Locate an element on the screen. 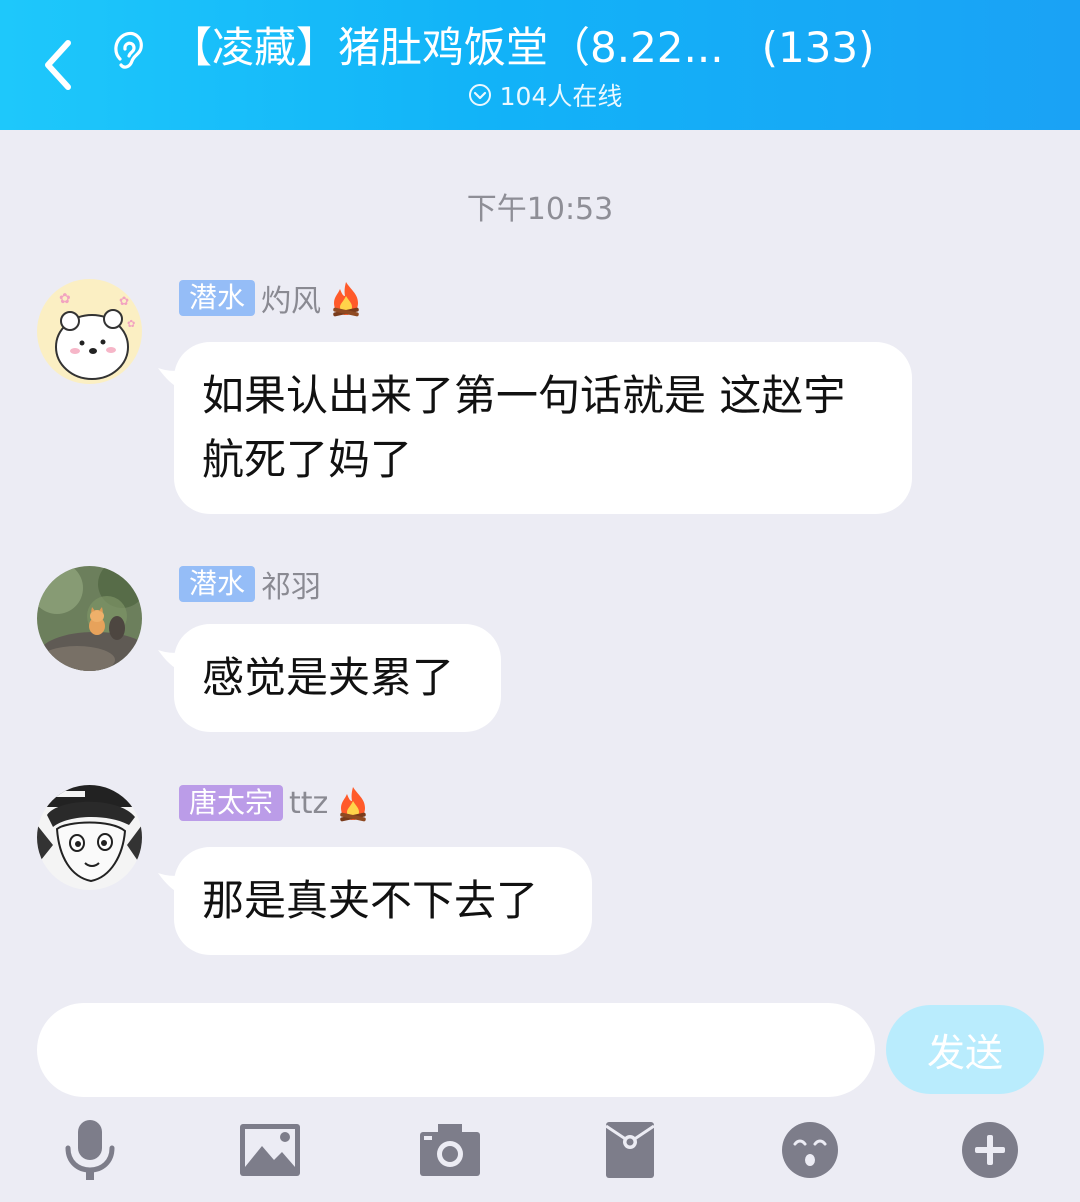 The height and width of the screenshot is (1202, 1080). message-text: 如果认出来了第一句话就是 这赵宇航死了妈了 is located at coordinates (524, 427).